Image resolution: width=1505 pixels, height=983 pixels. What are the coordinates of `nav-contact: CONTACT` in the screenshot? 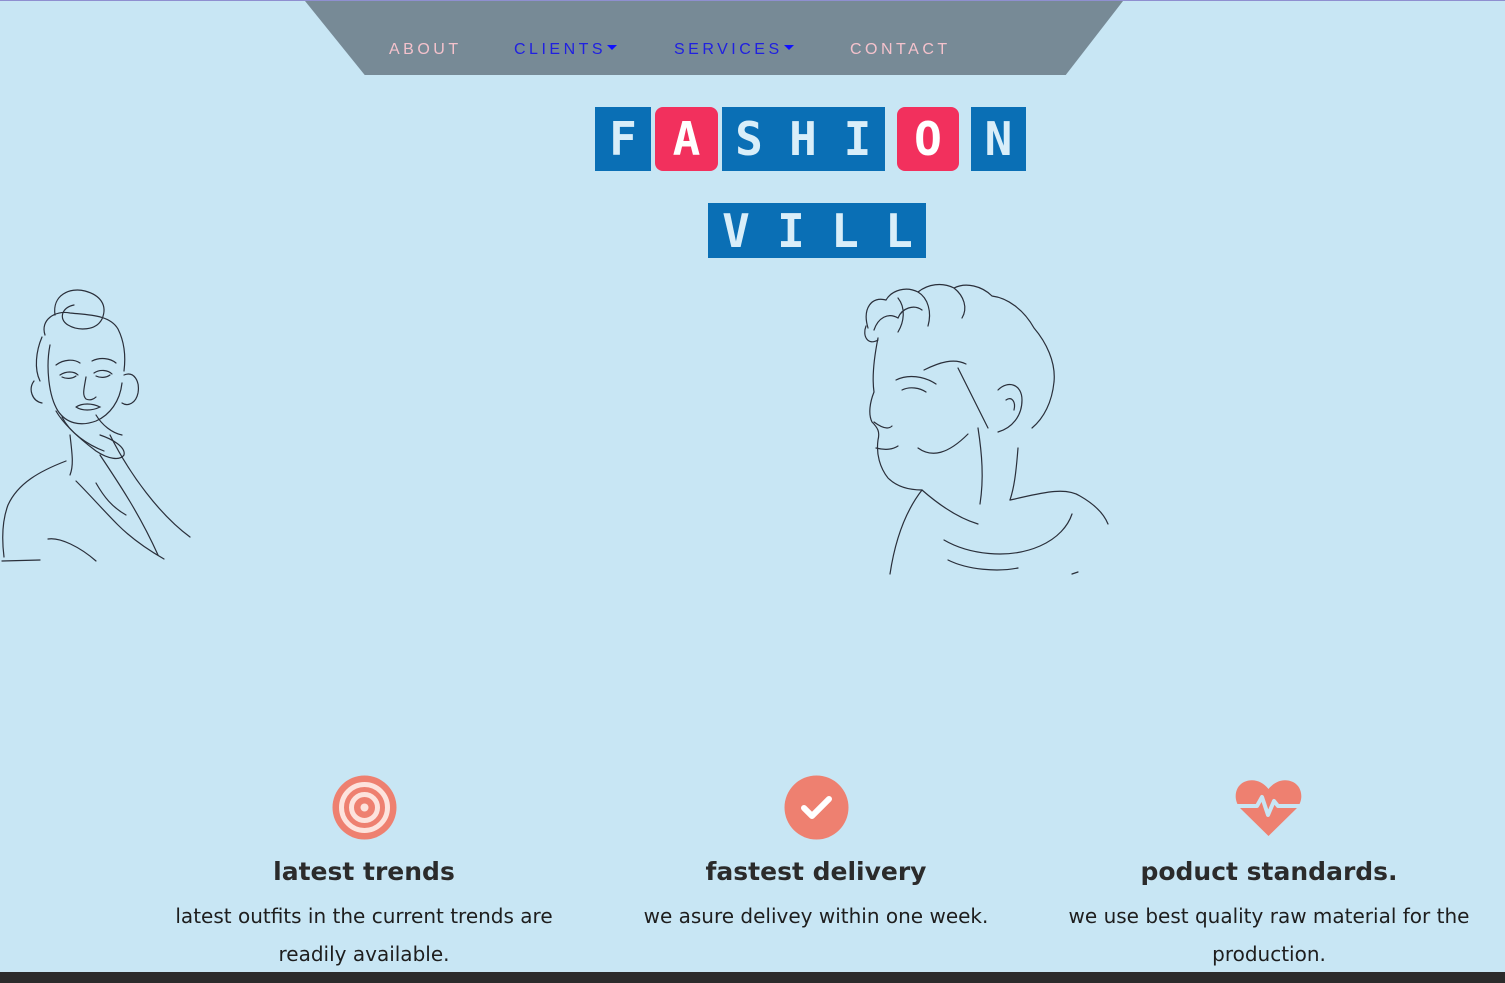 It's located at (900, 50).